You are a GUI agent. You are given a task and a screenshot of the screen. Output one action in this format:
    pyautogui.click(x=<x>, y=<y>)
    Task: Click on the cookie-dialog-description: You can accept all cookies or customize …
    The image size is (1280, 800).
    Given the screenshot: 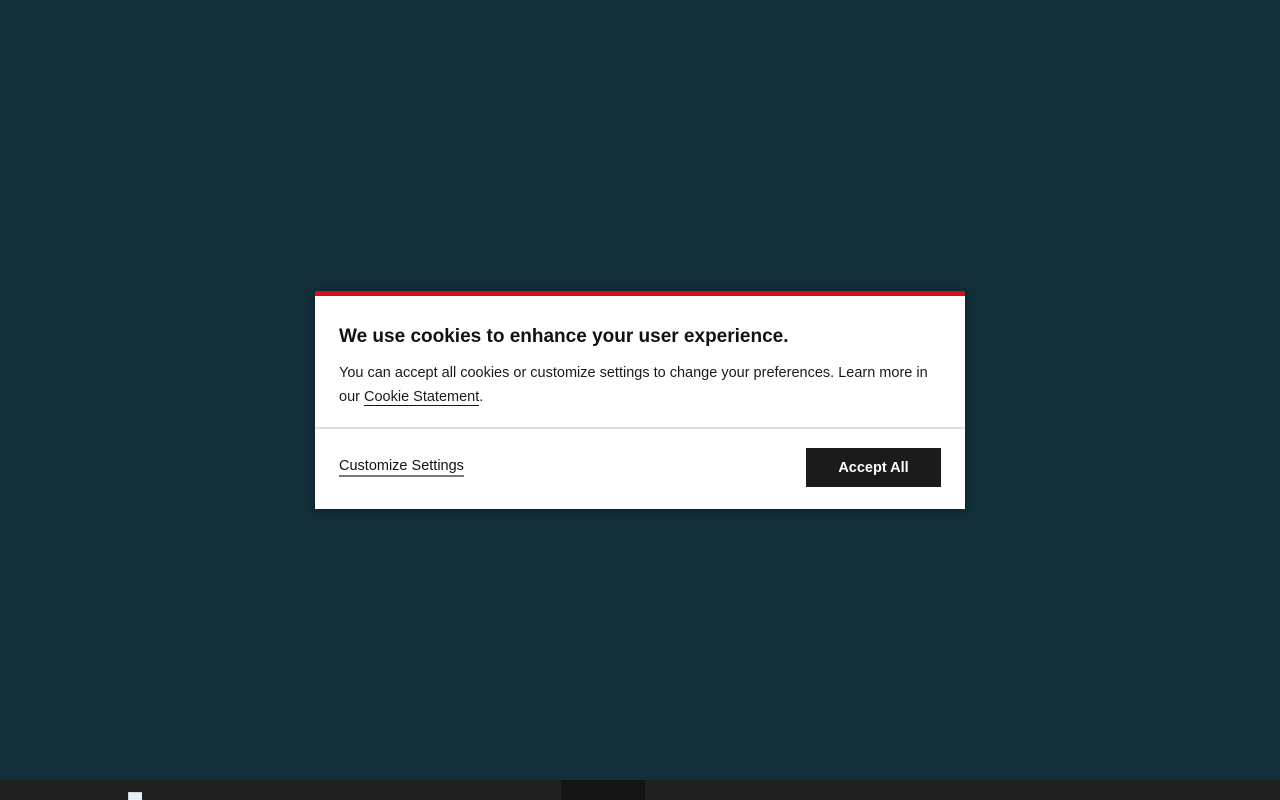 What is the action you would take?
    pyautogui.click(x=640, y=385)
    